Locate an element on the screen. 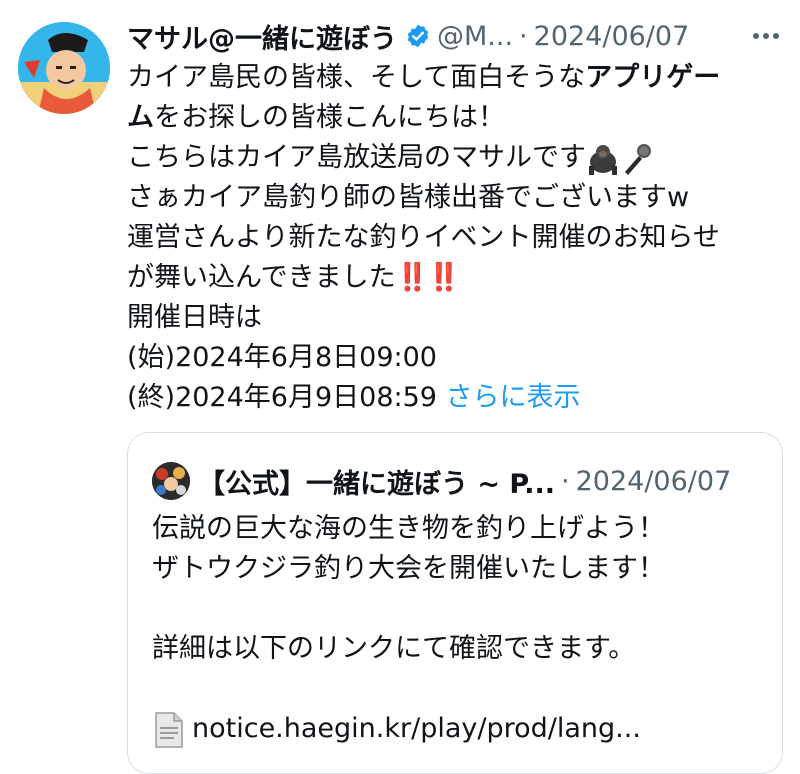  bold-text: ム is located at coordinates (140, 117).